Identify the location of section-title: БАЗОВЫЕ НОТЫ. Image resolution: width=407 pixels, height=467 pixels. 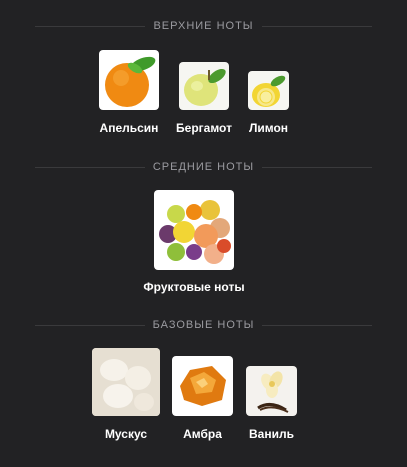
(203, 325).